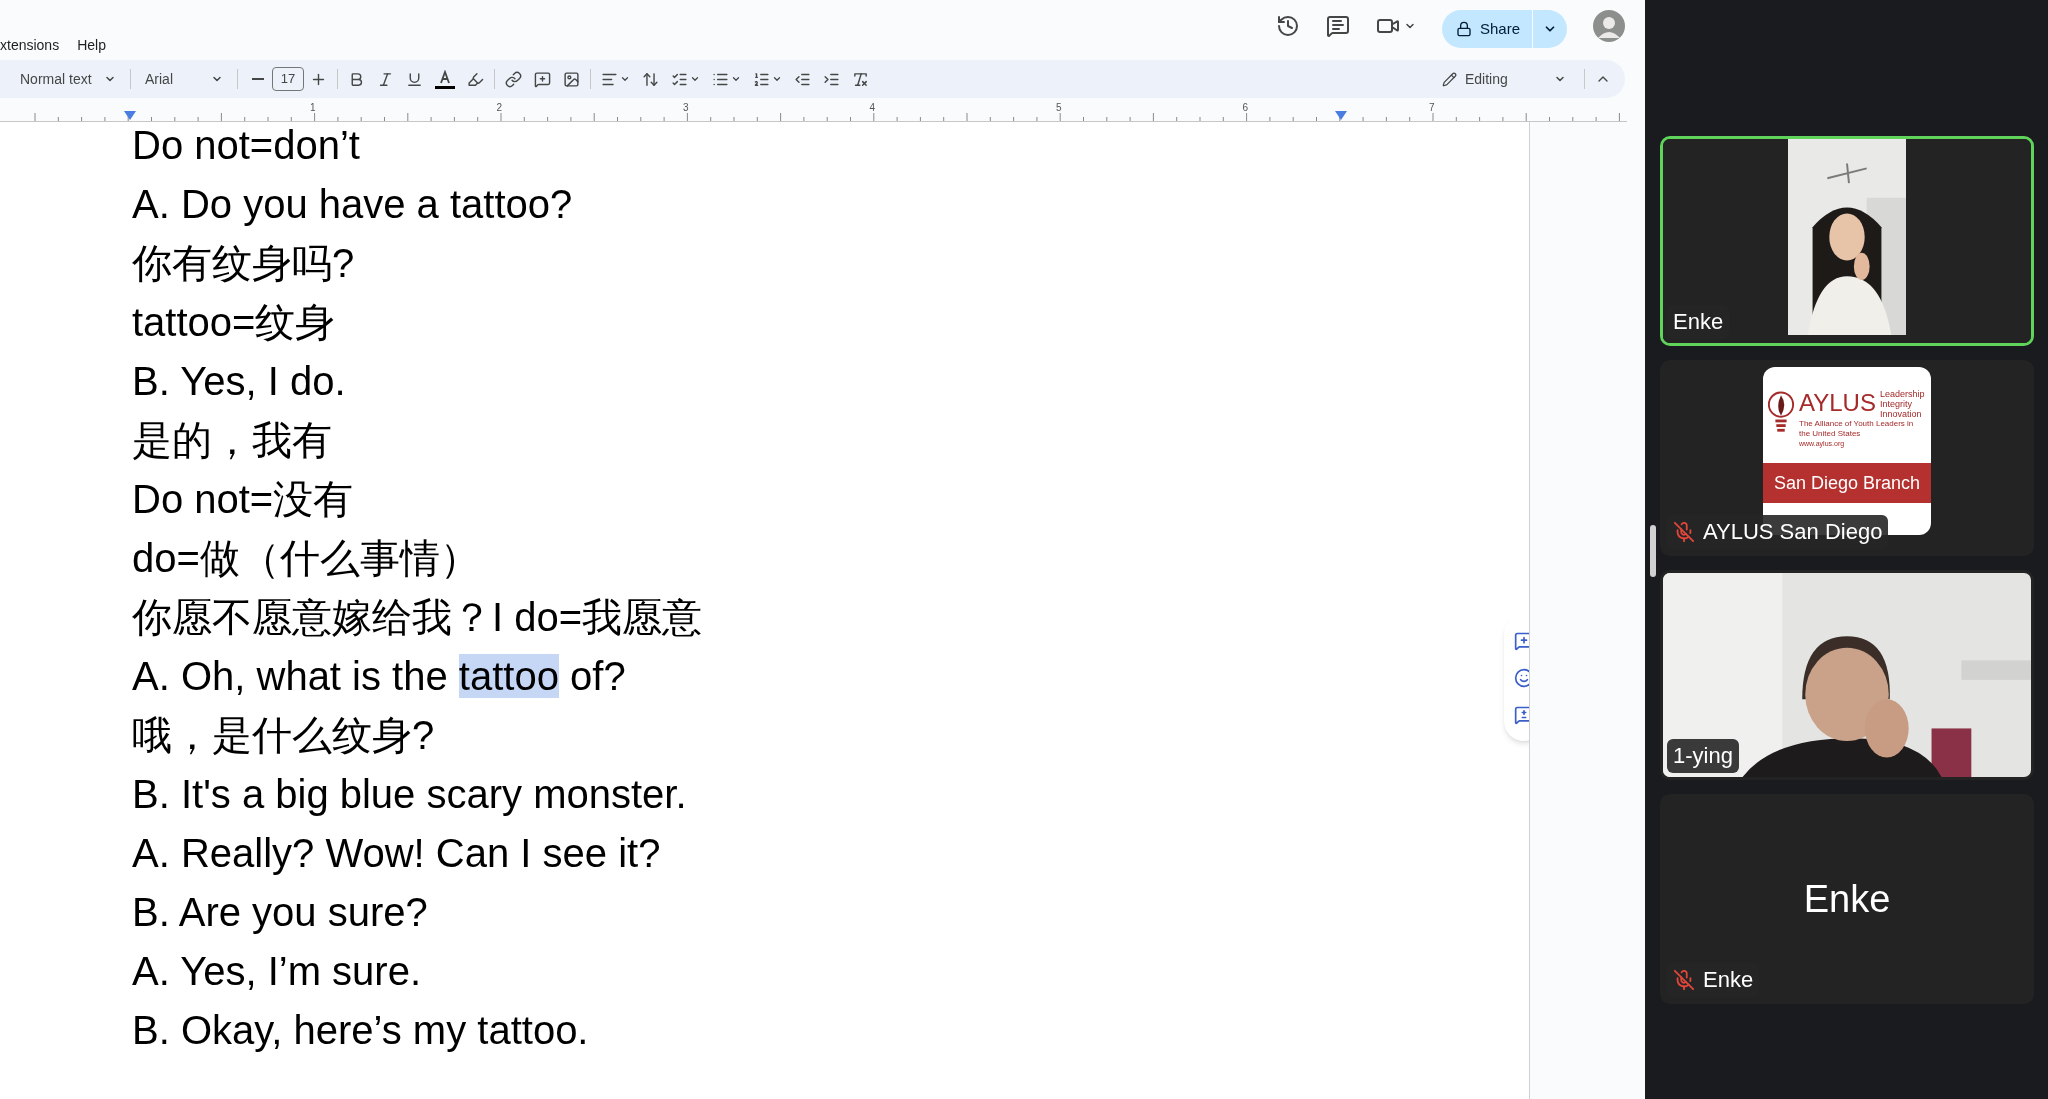 This screenshot has height=1099, width=2048. I want to click on logo-motto: Innovation, so click(1901, 414).